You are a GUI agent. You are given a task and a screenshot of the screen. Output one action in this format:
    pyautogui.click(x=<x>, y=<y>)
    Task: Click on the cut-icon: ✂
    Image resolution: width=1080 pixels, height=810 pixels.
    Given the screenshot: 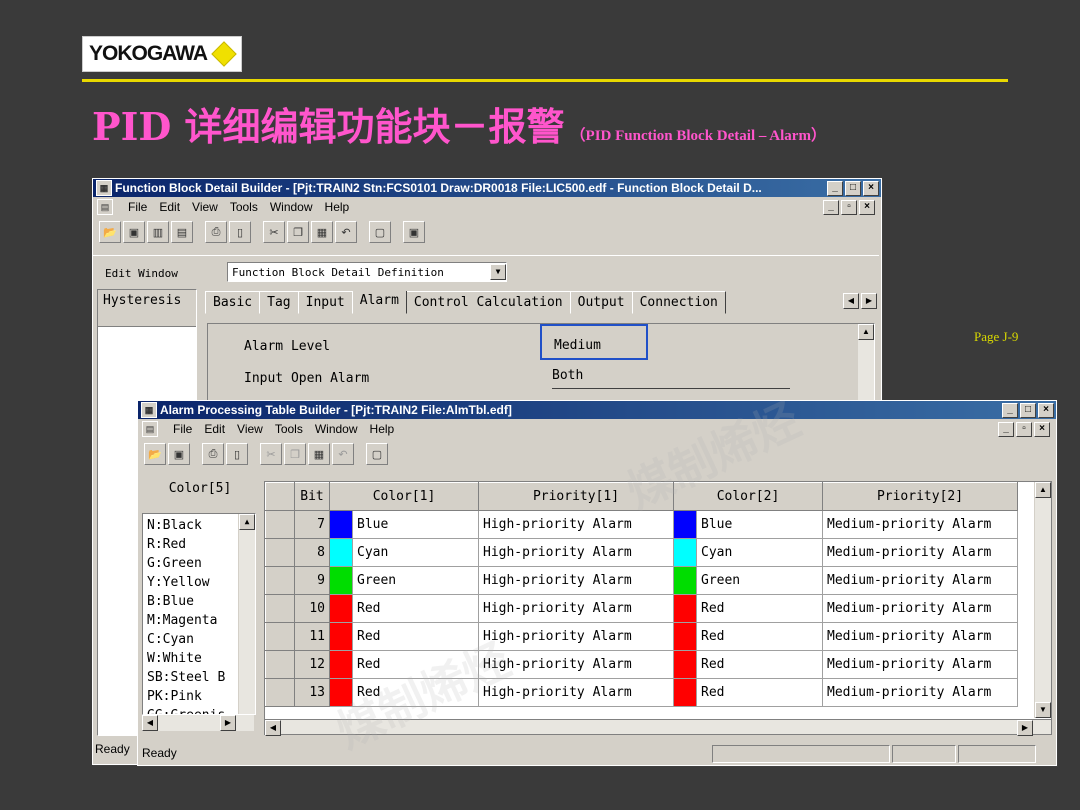 What is the action you would take?
    pyautogui.click(x=274, y=232)
    